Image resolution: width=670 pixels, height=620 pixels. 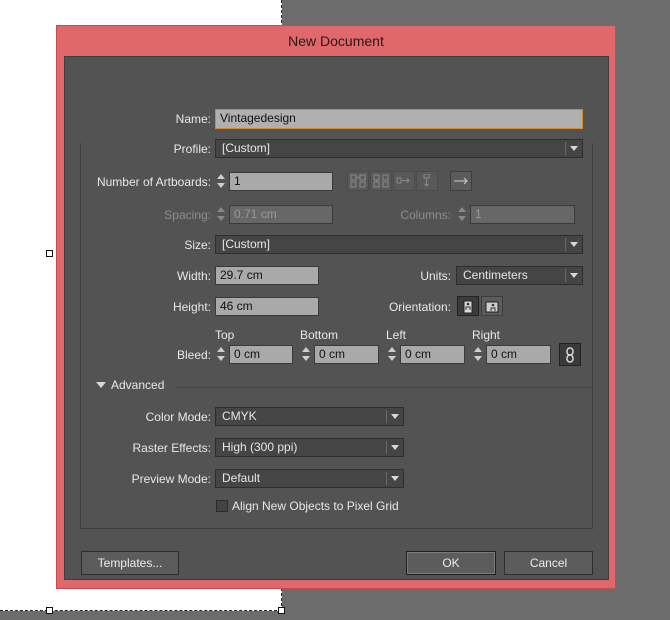 What do you see at coordinates (239, 416) in the screenshot?
I see `color-mode-value: CMYK` at bounding box center [239, 416].